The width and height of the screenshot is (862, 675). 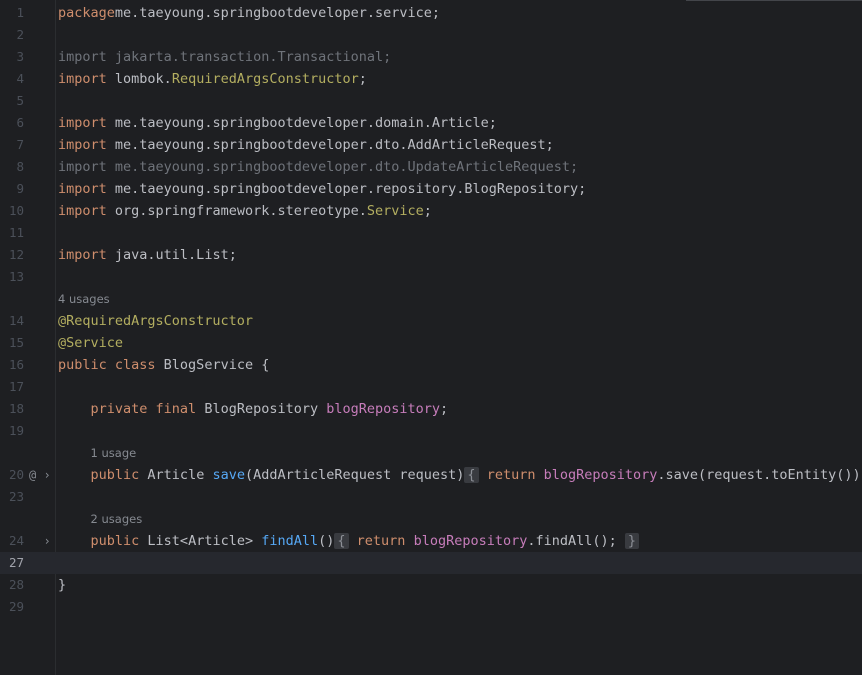 What do you see at coordinates (431, 387) in the screenshot?
I see `code-line: 17` at bounding box center [431, 387].